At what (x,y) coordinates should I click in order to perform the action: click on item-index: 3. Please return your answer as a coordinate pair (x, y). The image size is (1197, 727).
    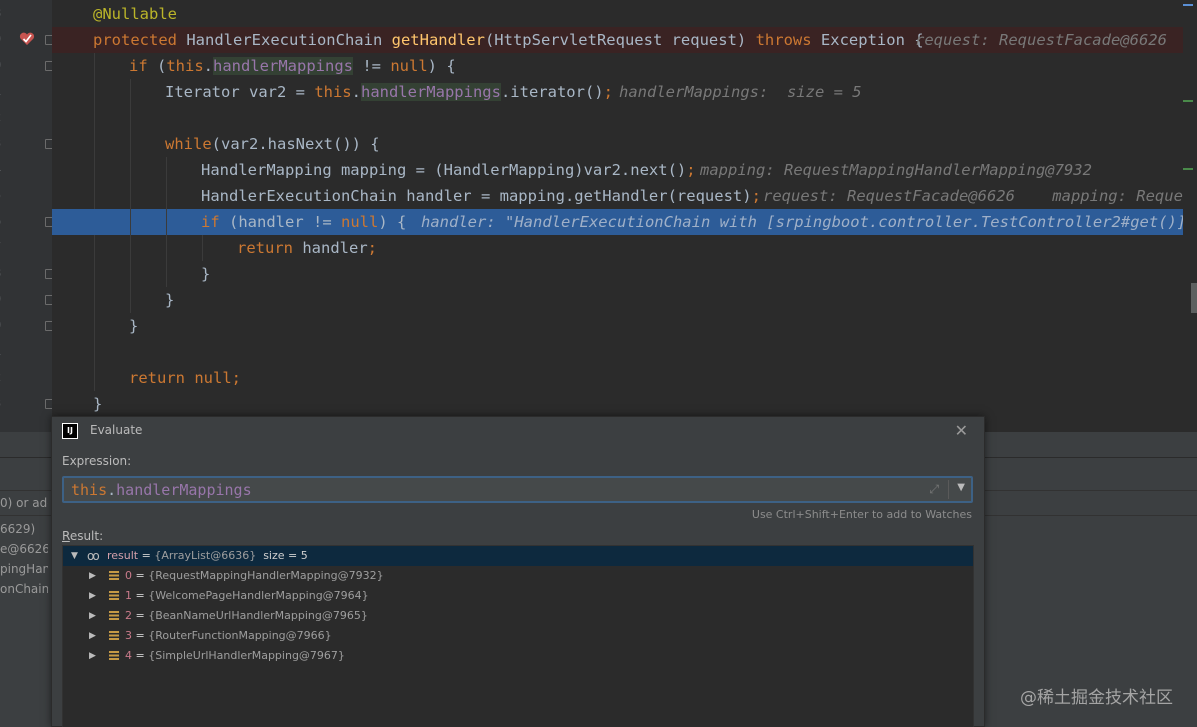
    Looking at the image, I should click on (128, 635).